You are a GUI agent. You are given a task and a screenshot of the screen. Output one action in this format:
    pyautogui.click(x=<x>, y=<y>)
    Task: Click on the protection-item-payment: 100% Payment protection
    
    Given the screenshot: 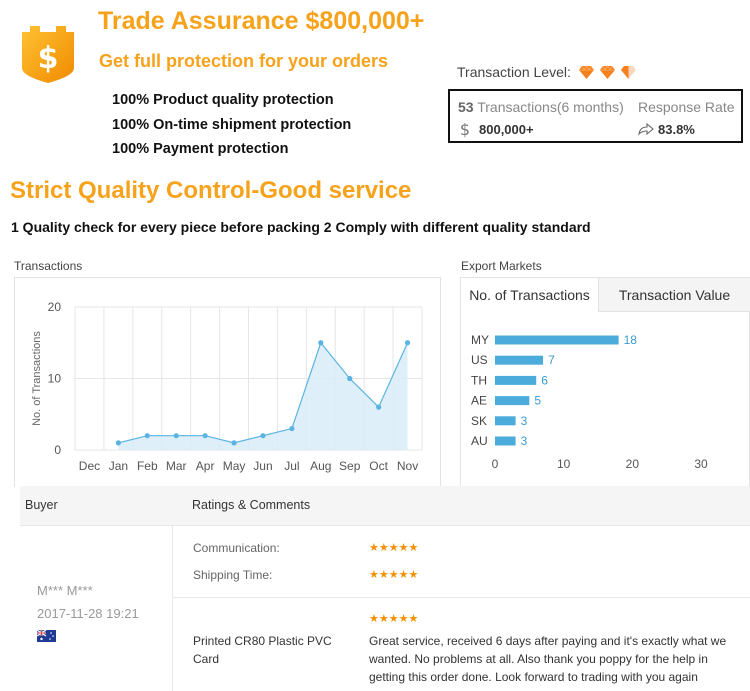 What is the action you would take?
    pyautogui.click(x=200, y=149)
    